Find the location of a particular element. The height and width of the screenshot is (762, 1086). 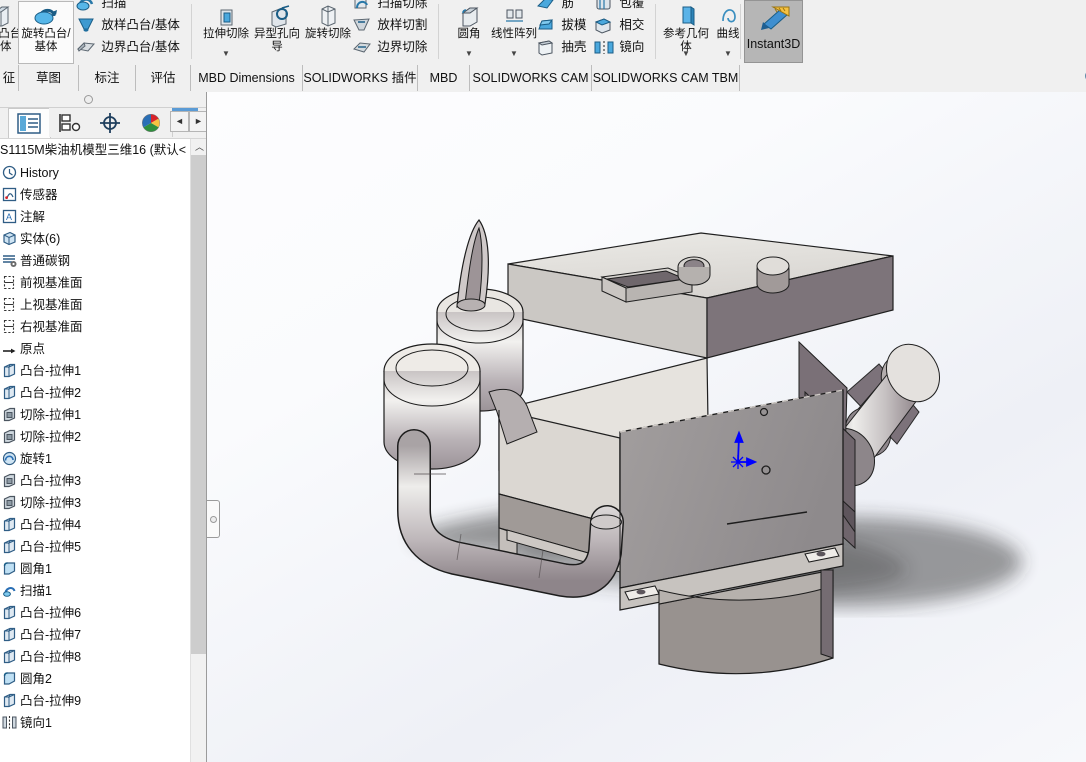

design-tree-item: 凸台-拉伸1 is located at coordinates (40, 370).